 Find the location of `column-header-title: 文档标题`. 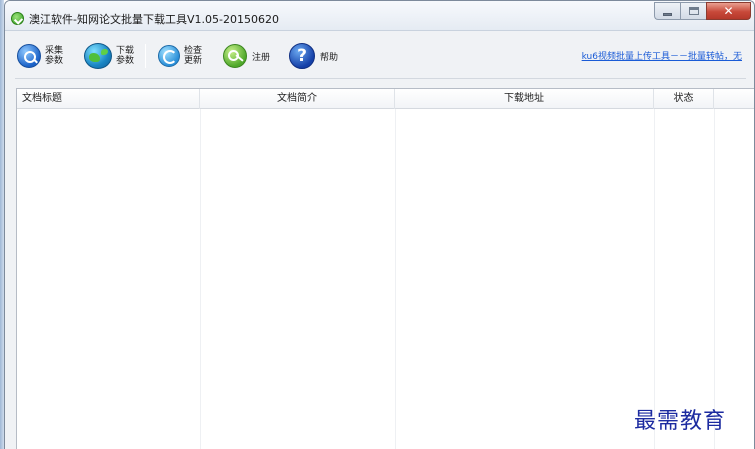

column-header-title: 文档标题 is located at coordinates (108, 99).